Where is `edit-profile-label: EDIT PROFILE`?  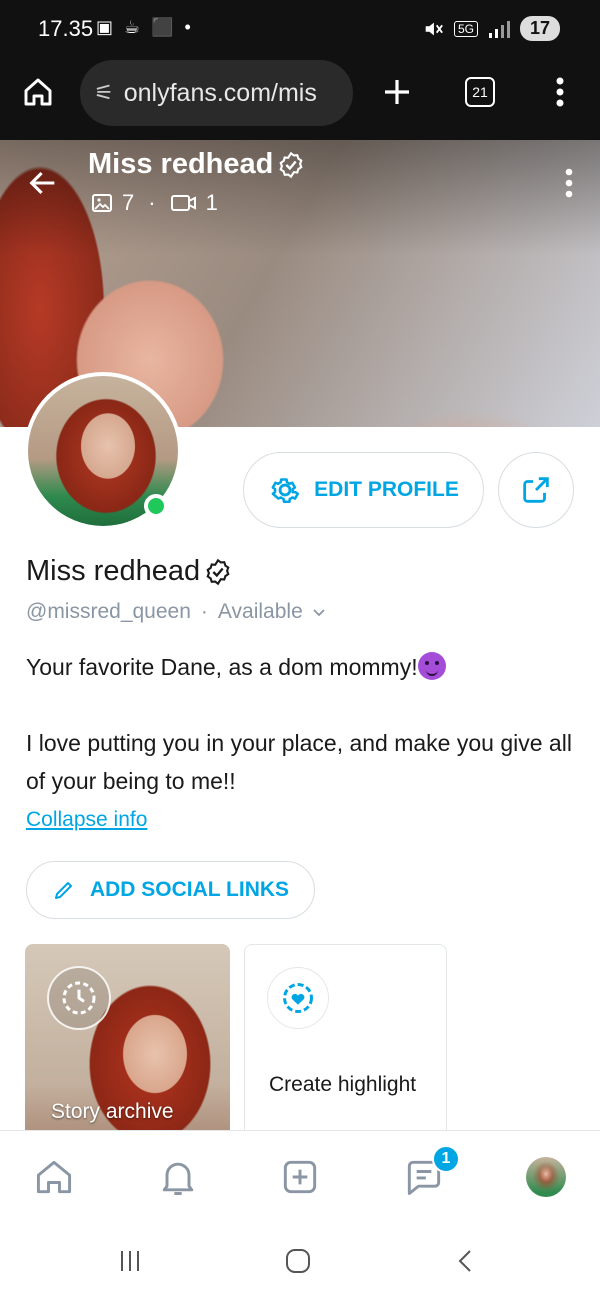 edit-profile-label: EDIT PROFILE is located at coordinates (386, 489).